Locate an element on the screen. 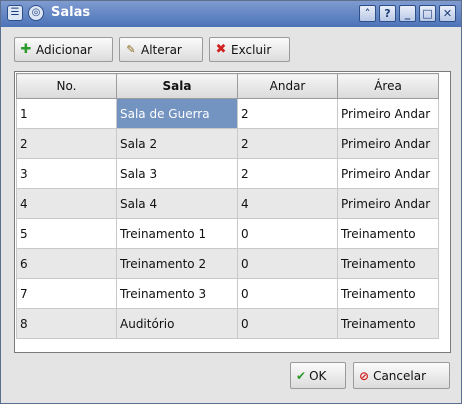 This screenshot has width=462, height=404. app-icon: ◎ is located at coordinates (36, 13).